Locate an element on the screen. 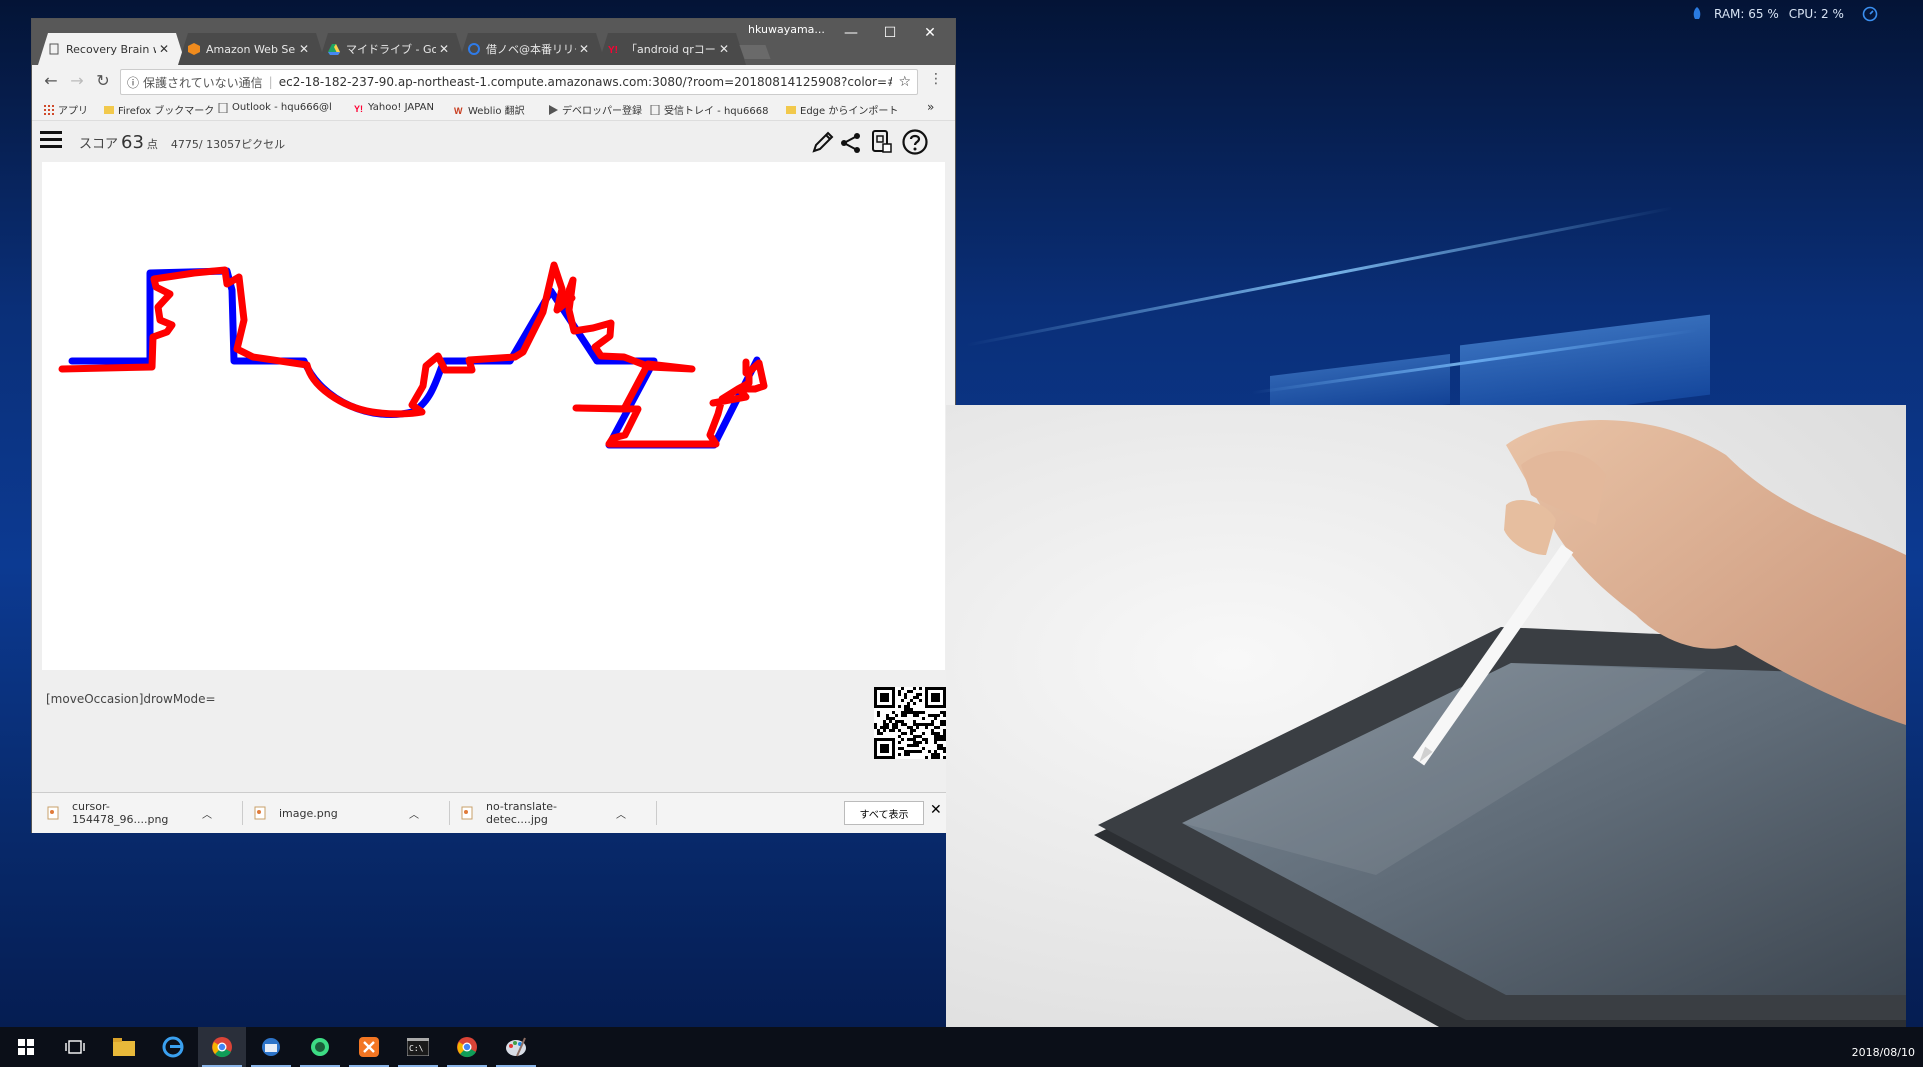  speed-gauge-icon is located at coordinates (1870, 14).